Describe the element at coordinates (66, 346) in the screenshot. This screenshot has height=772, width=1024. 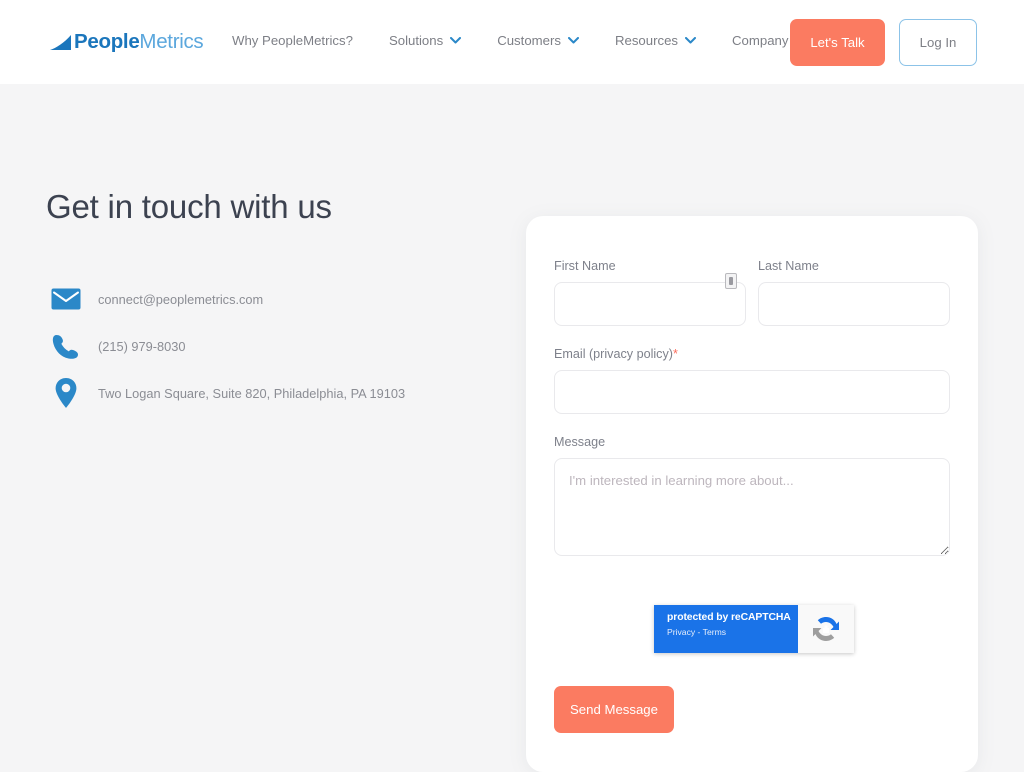
I see `phone-icon` at that location.